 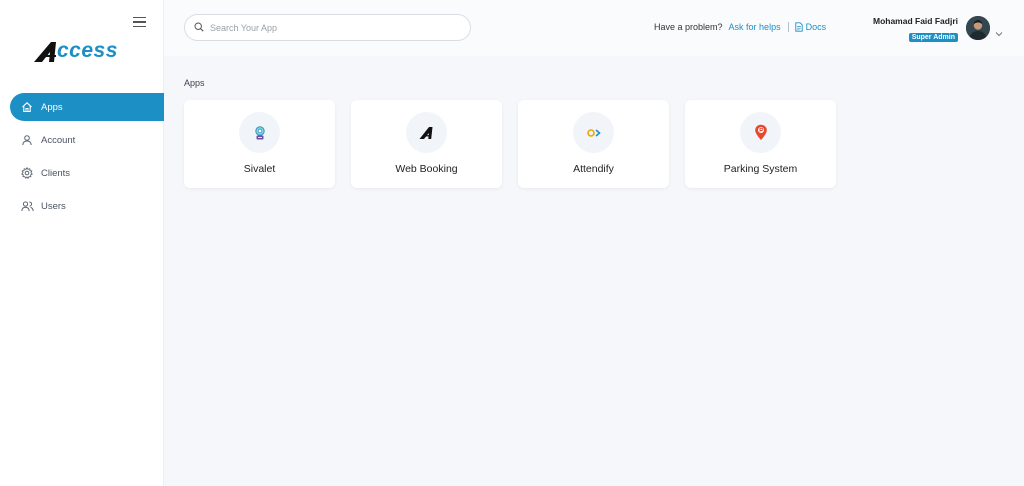 I want to click on sidebar-item-clients: Clients, so click(x=87, y=173).